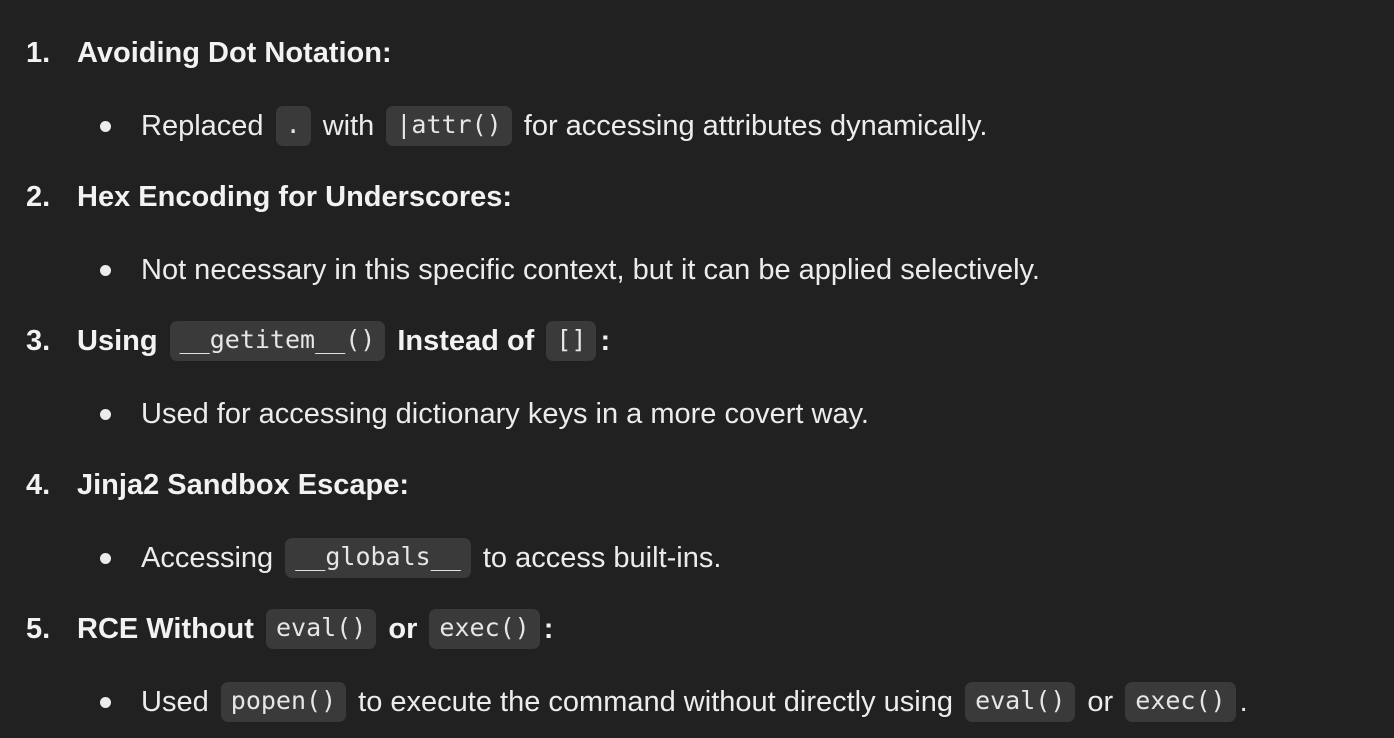  What do you see at coordinates (38, 196) in the screenshot?
I see `list-number: 2.` at bounding box center [38, 196].